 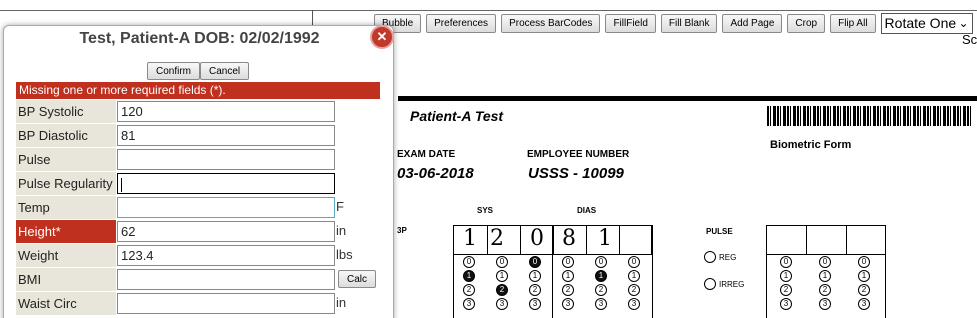 What do you see at coordinates (806, 23) in the screenshot?
I see `crop-button: Crop` at bounding box center [806, 23].